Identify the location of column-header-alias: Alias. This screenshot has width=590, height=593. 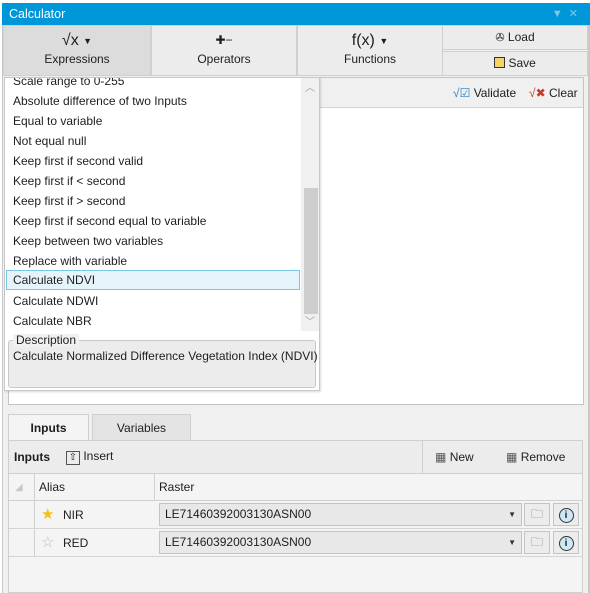
(52, 487).